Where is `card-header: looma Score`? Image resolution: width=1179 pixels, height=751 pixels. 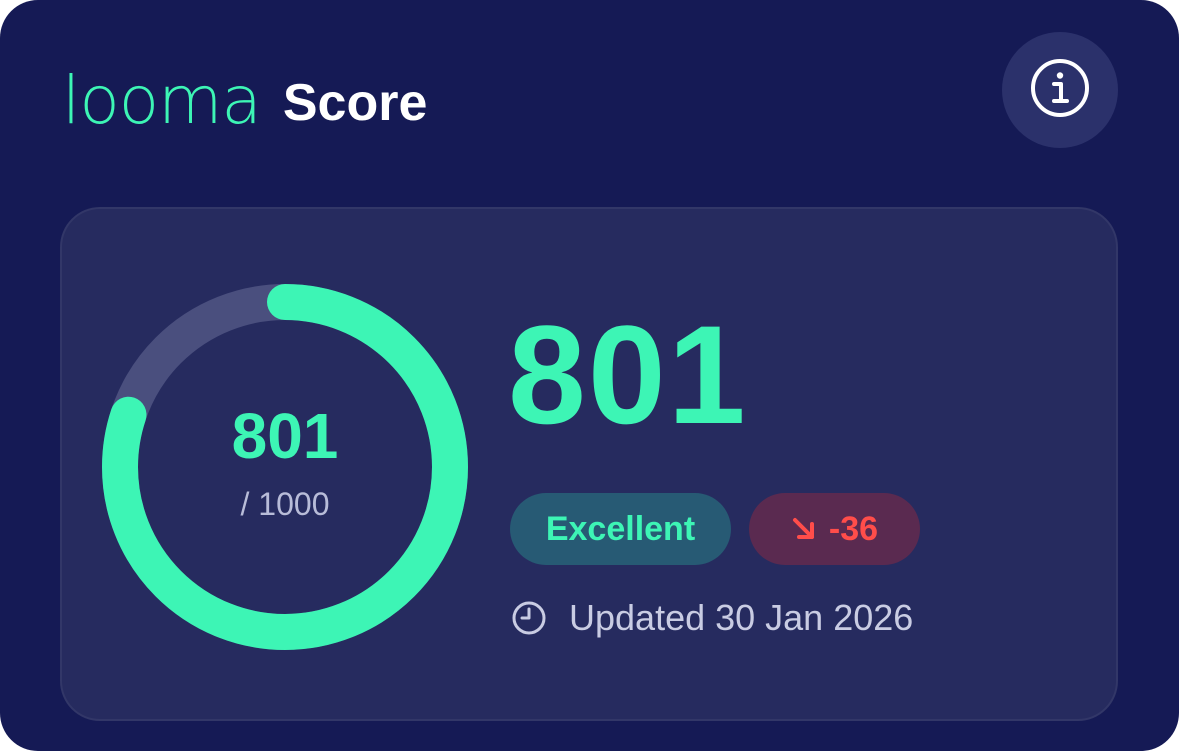
card-header: looma Score is located at coordinates (244, 101).